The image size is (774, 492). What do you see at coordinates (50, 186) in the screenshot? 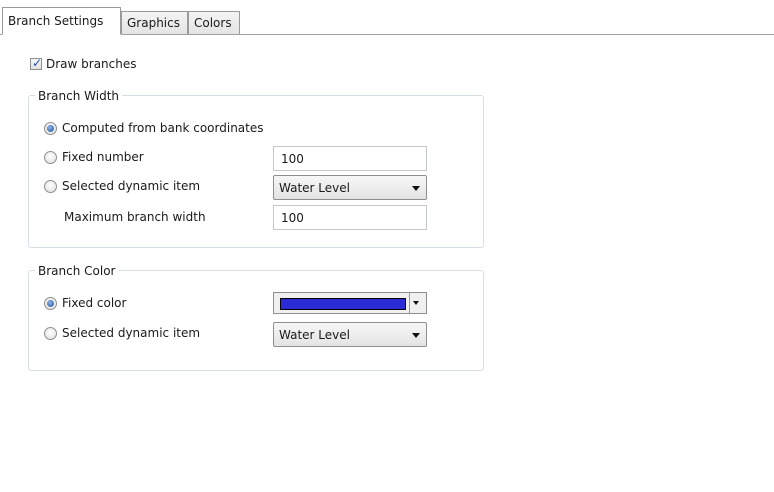
I see `radio-selected-dynamic-item` at bounding box center [50, 186].